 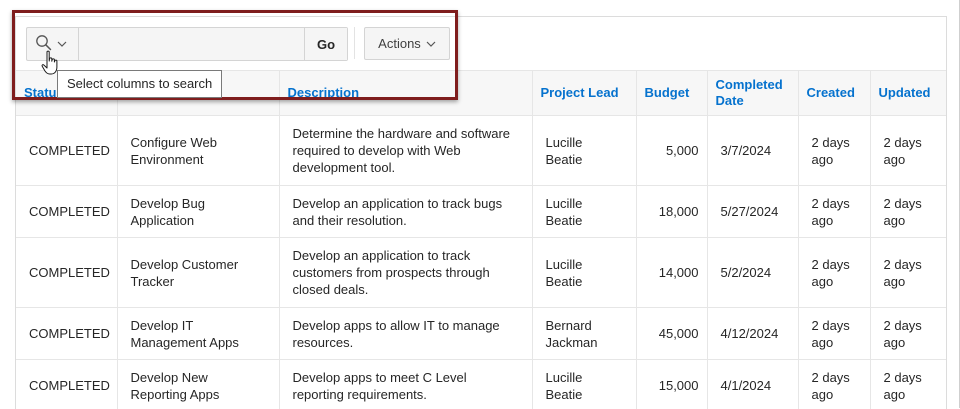 I want to click on report-toolbar: Go Actions, so click(x=481, y=43).